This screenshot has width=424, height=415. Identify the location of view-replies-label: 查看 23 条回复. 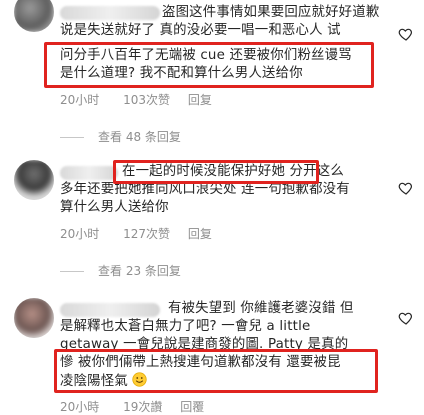
(139, 271).